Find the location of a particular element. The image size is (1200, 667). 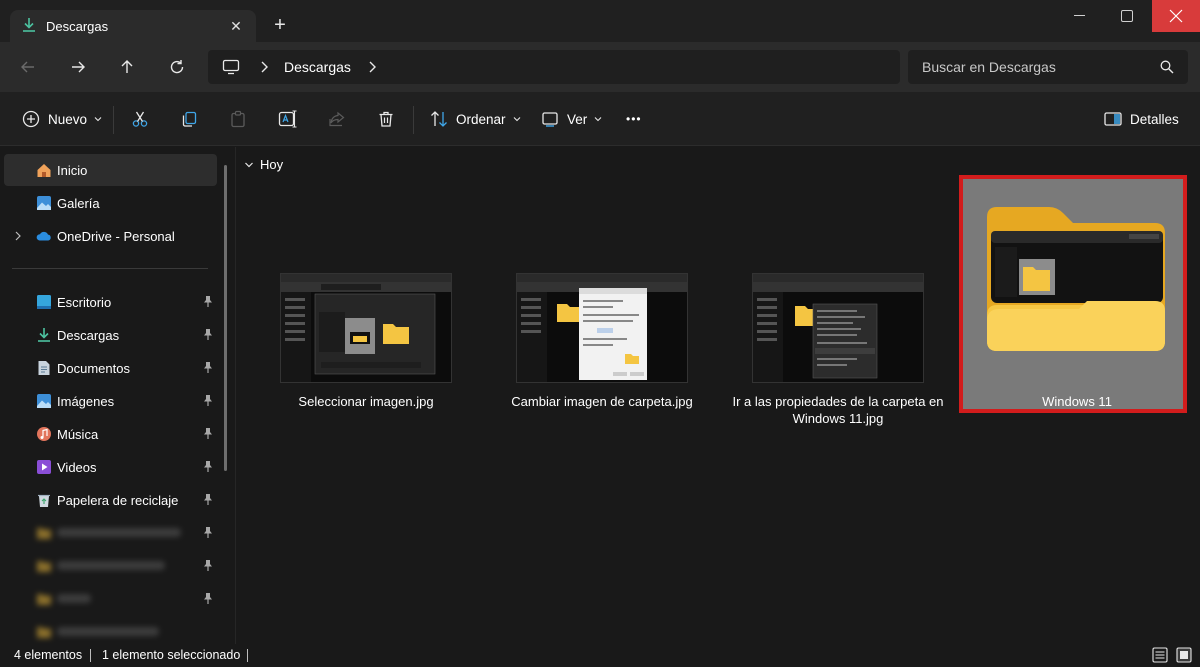

arrow-right-icon is located at coordinates (78, 67).